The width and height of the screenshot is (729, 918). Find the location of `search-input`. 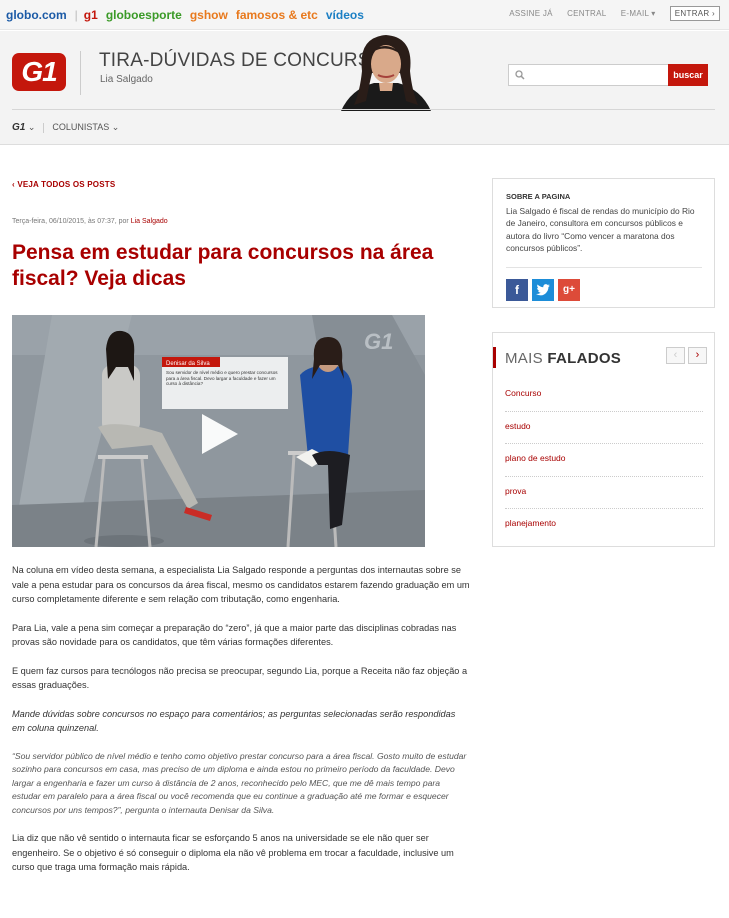

search-input is located at coordinates (588, 75).